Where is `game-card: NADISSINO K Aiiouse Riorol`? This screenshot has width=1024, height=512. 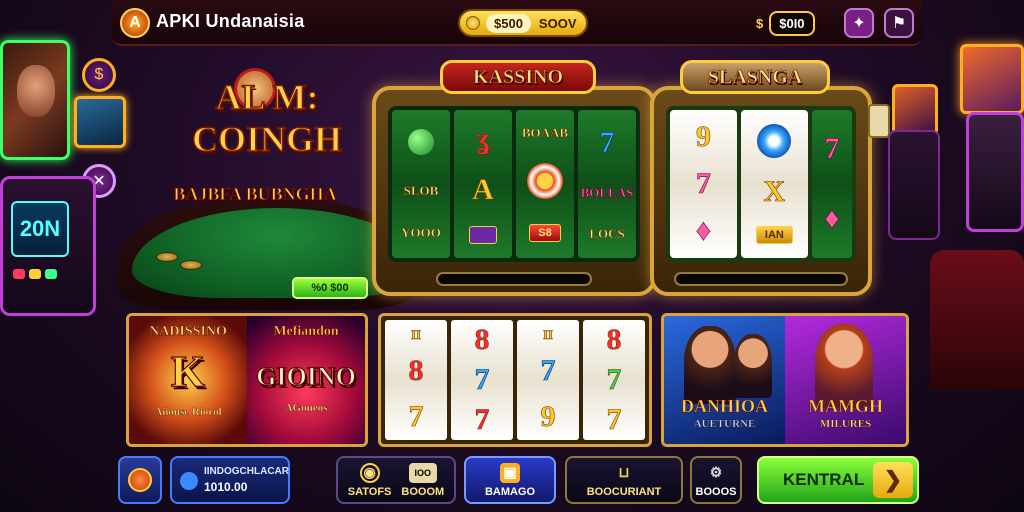
game-card: NADISSINO K Aiiouse Riorol is located at coordinates (188, 380).